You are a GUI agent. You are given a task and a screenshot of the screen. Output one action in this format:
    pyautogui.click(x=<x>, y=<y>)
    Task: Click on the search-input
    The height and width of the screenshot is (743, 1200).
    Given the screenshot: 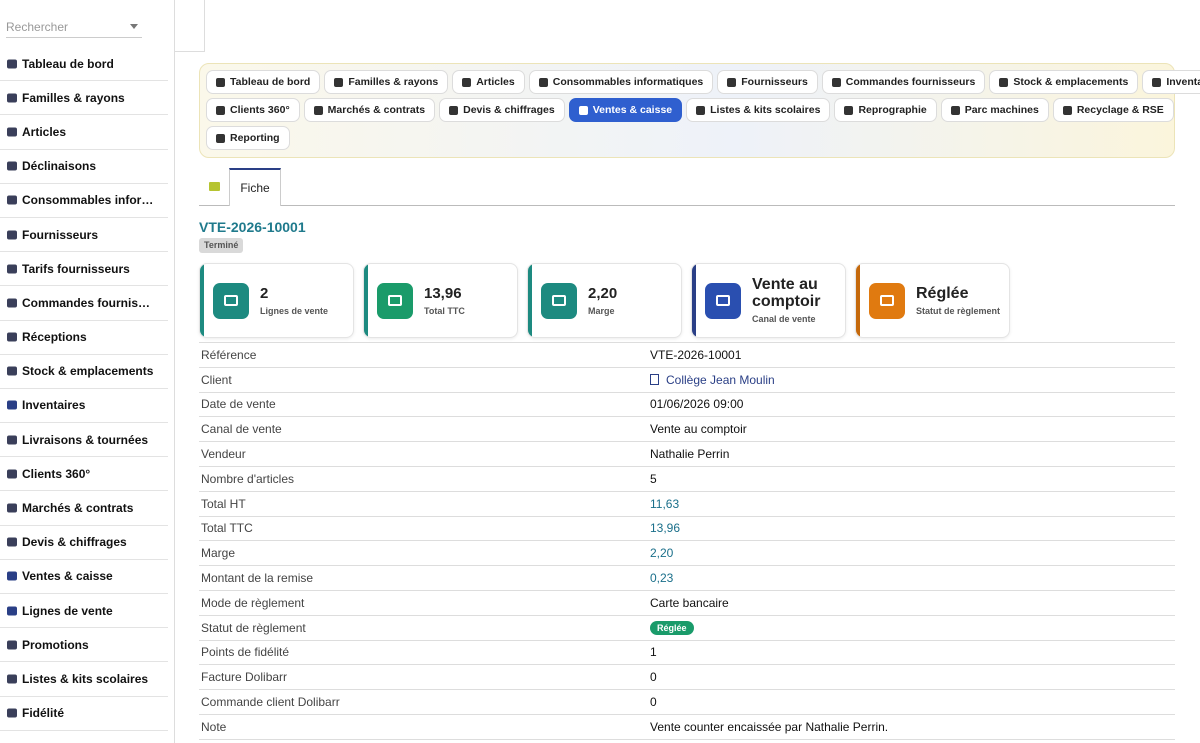 What is the action you would take?
    pyautogui.click(x=66, y=24)
    